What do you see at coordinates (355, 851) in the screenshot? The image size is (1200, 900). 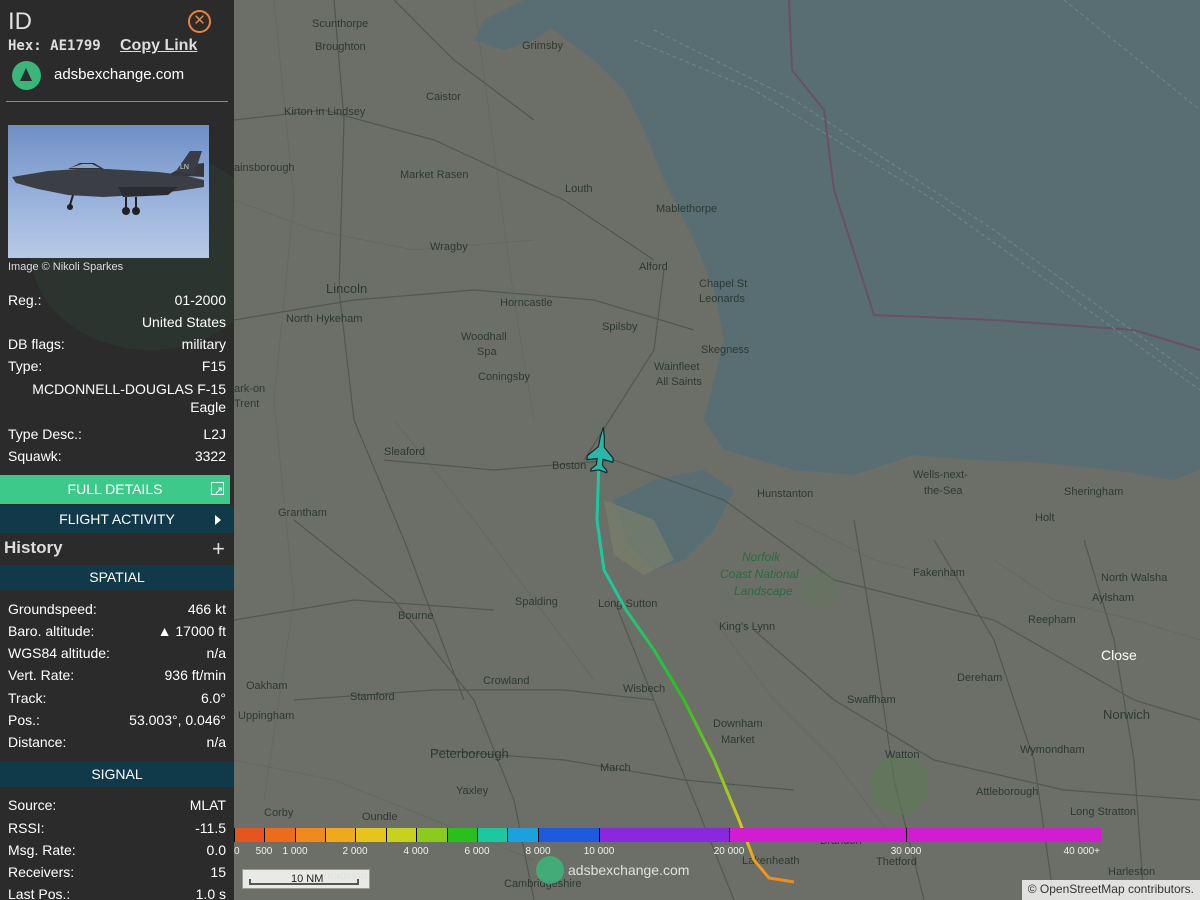 I see `altitude-legend-label: 2 000` at bounding box center [355, 851].